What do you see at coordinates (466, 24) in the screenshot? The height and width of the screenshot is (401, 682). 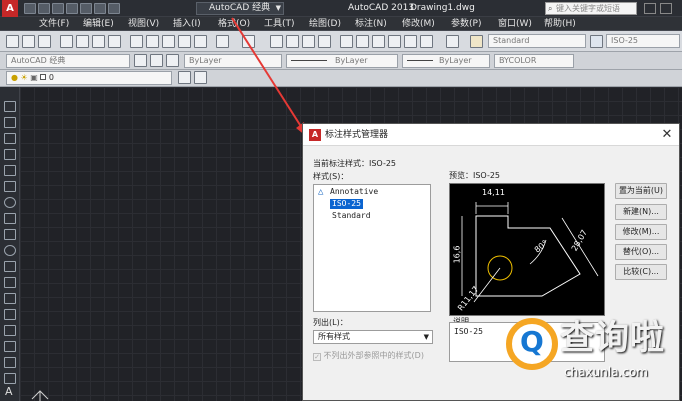 I see `menu-parametric: 参数(P)` at bounding box center [466, 24].